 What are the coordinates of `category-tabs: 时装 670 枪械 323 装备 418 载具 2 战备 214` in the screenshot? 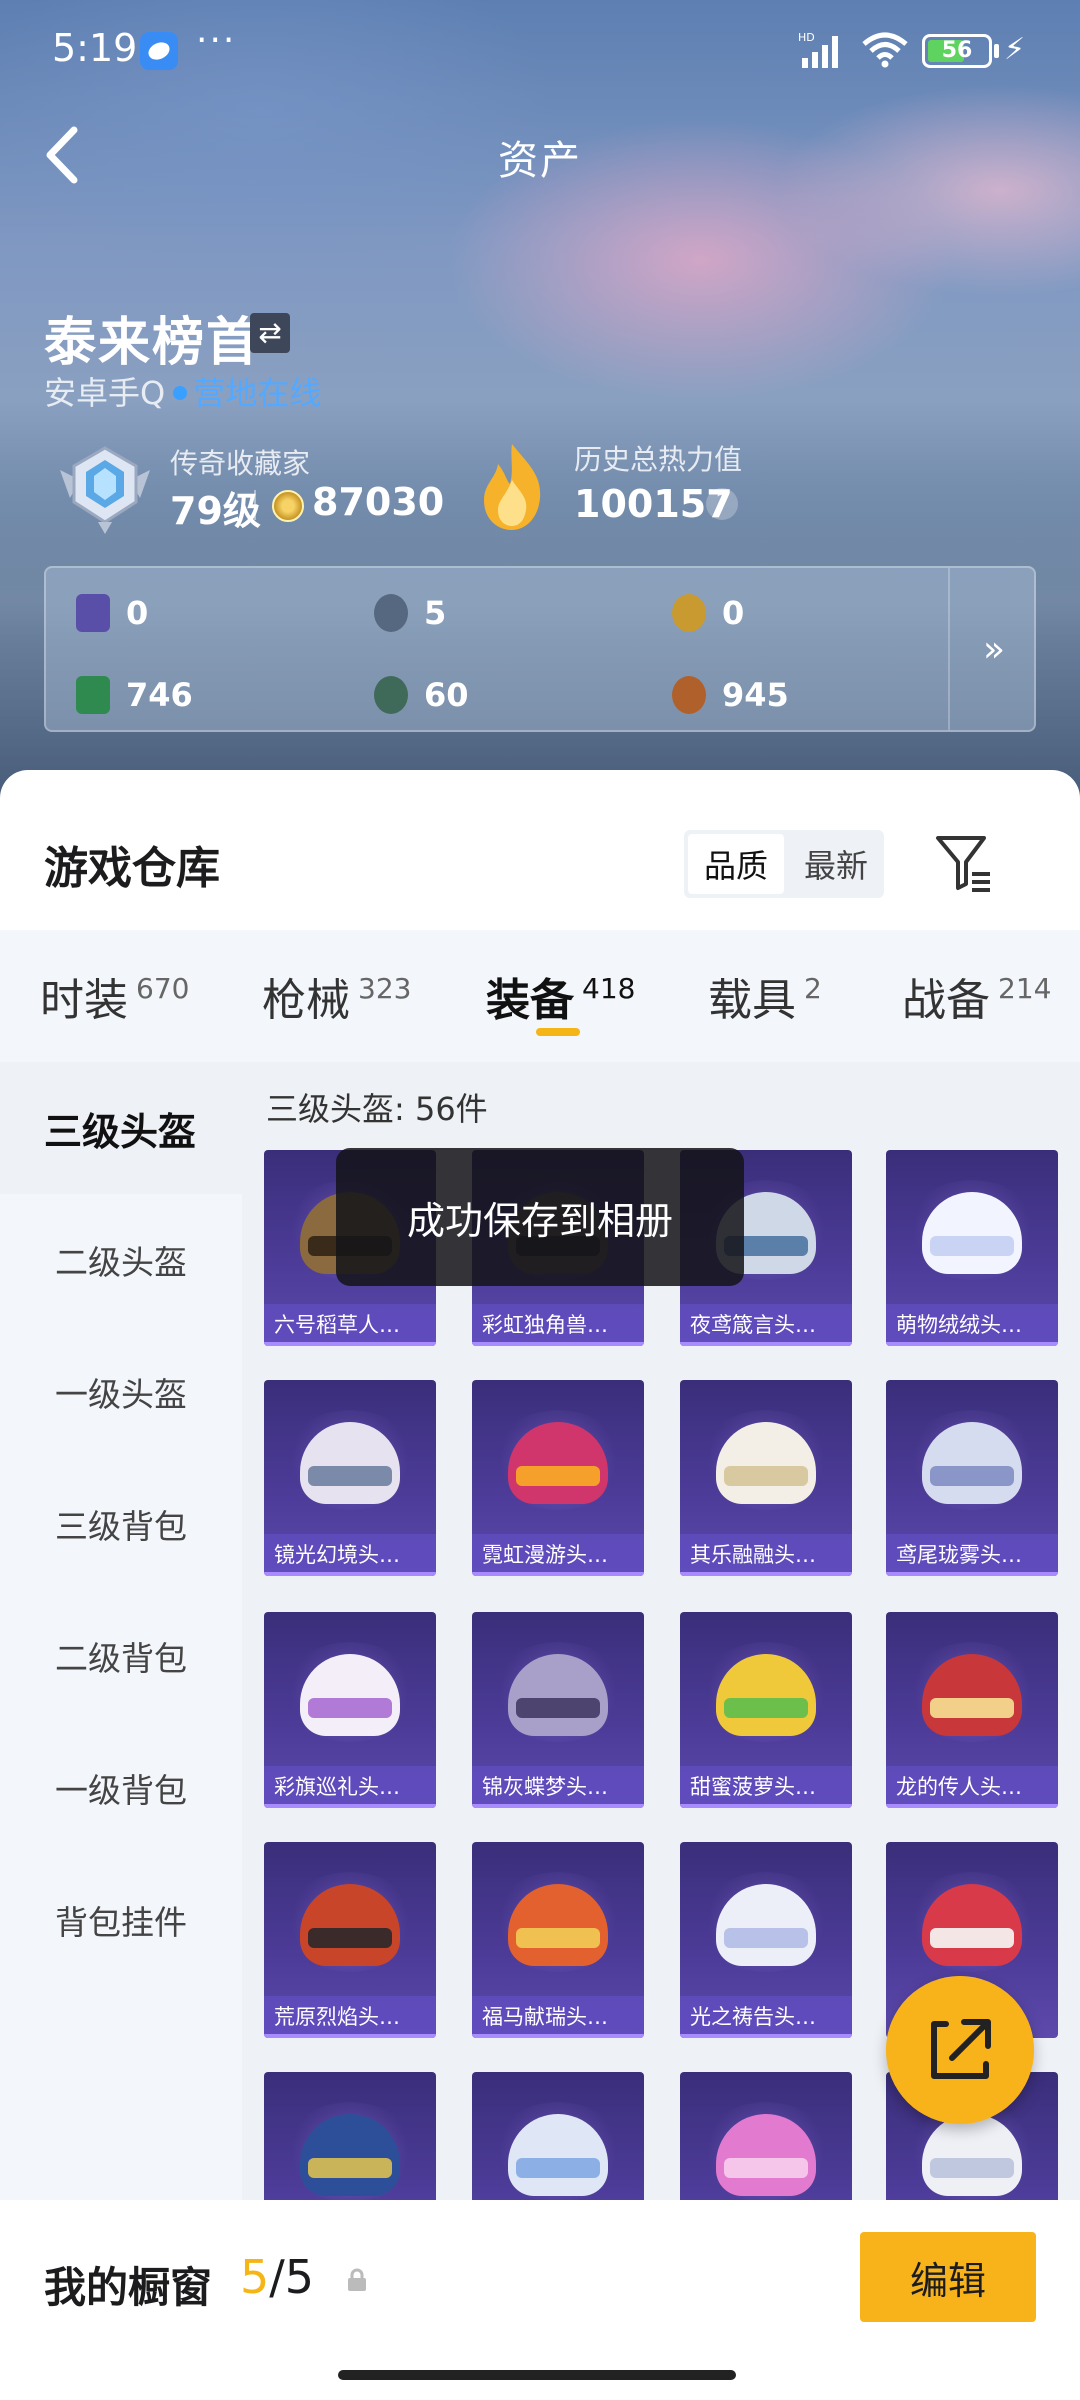 It's located at (540, 996).